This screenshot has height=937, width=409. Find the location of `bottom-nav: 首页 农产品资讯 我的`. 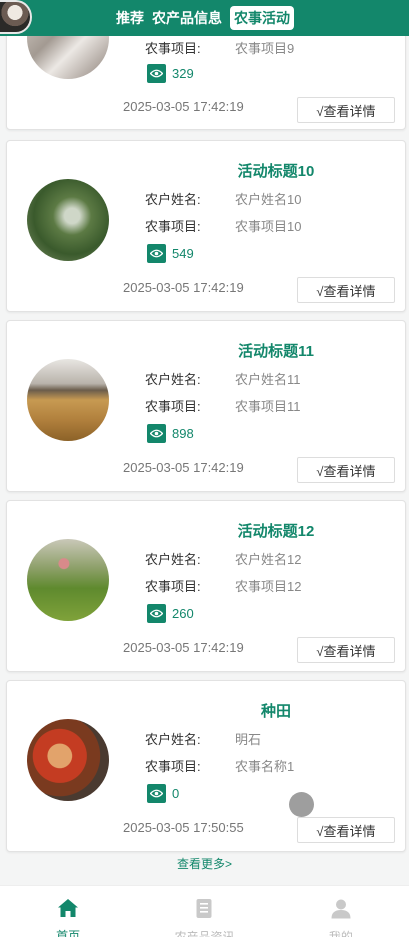

bottom-nav: 首页 农产品资讯 我的 is located at coordinates (204, 911).